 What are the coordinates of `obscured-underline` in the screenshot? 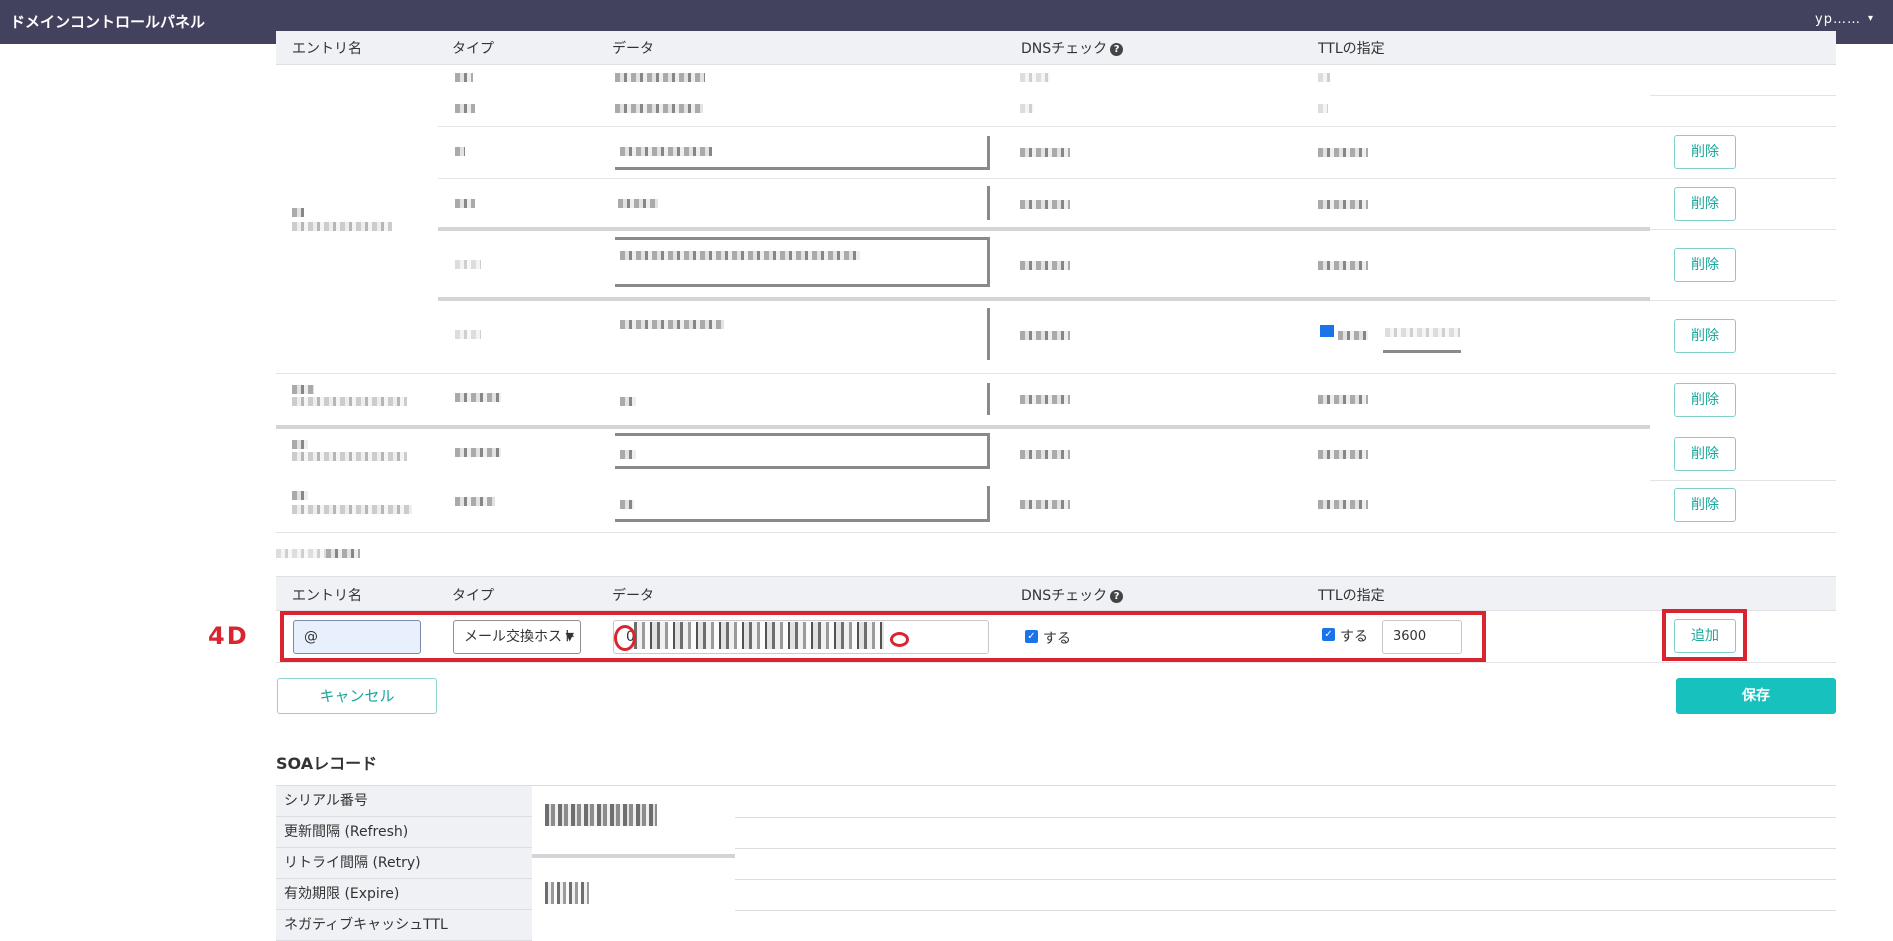 It's located at (1422, 351).